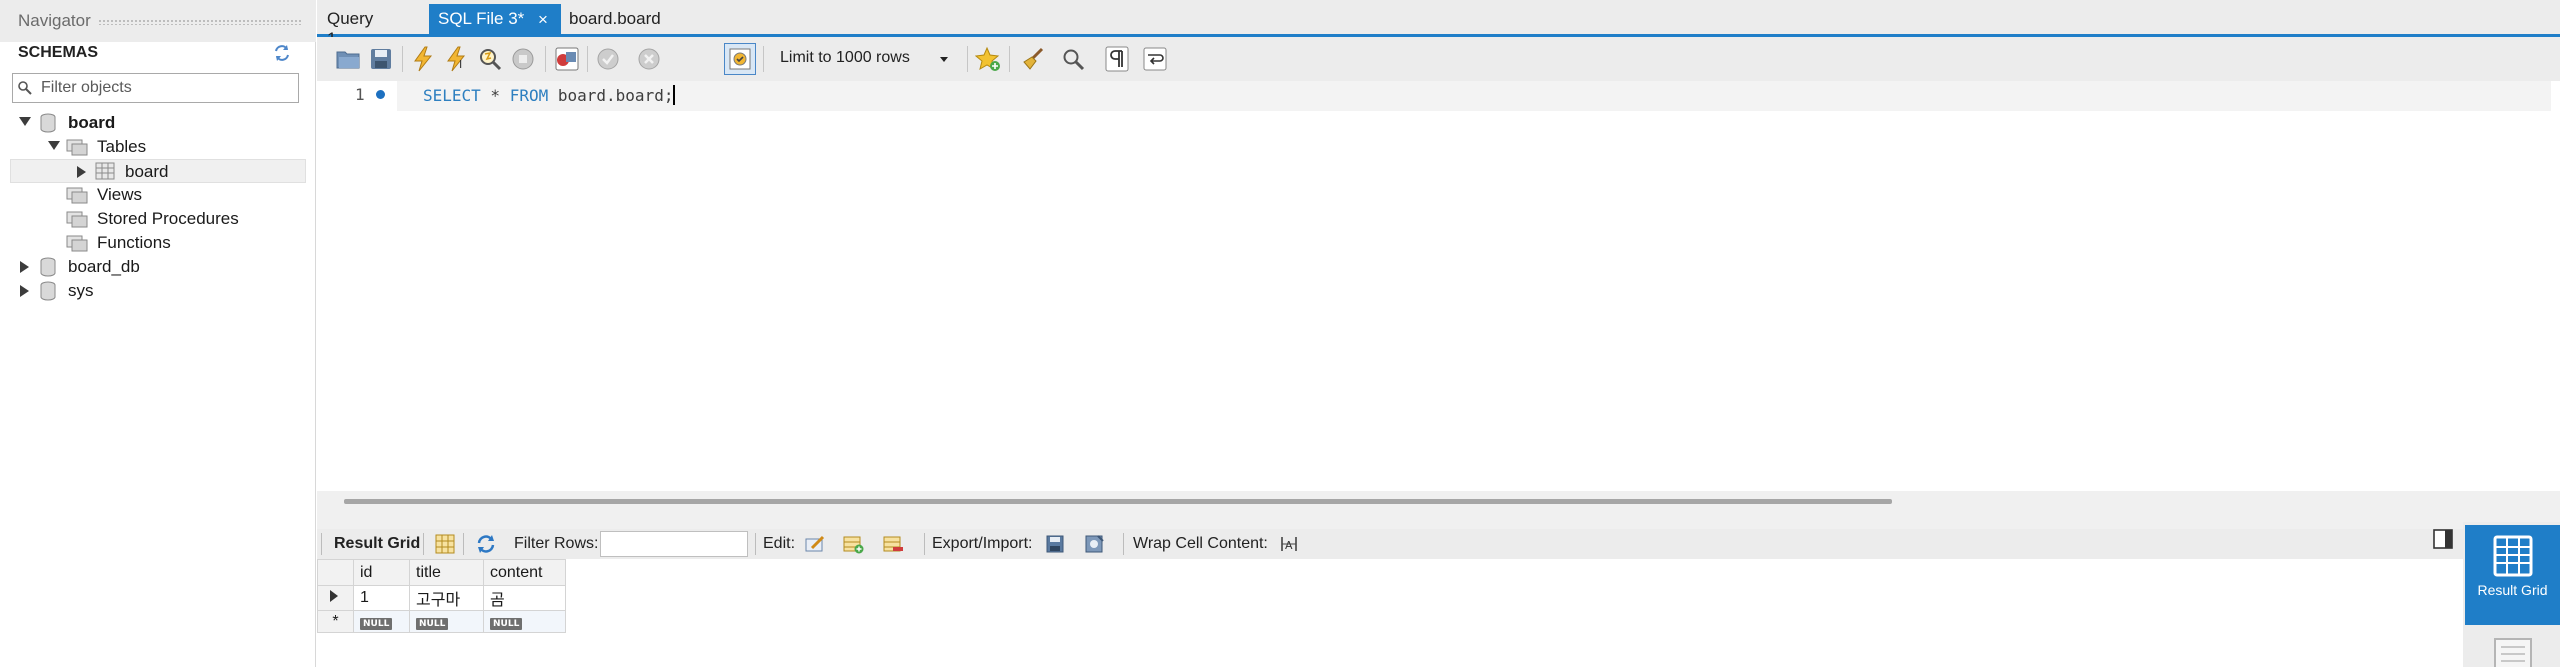  What do you see at coordinates (457, 59) in the screenshot?
I see `execute-current-statement-icon: I` at bounding box center [457, 59].